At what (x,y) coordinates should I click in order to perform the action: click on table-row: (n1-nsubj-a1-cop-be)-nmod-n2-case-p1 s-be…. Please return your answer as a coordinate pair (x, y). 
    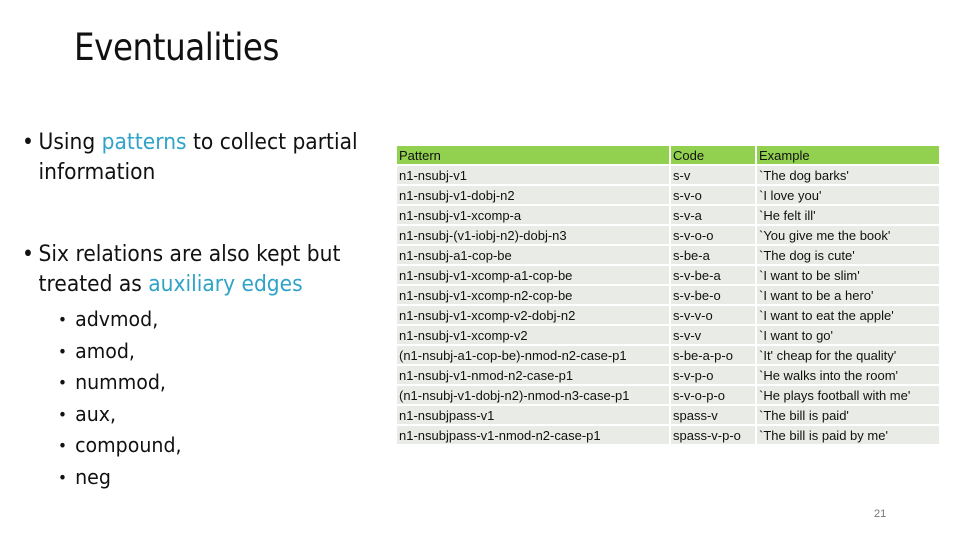
    Looking at the image, I should click on (668, 355).